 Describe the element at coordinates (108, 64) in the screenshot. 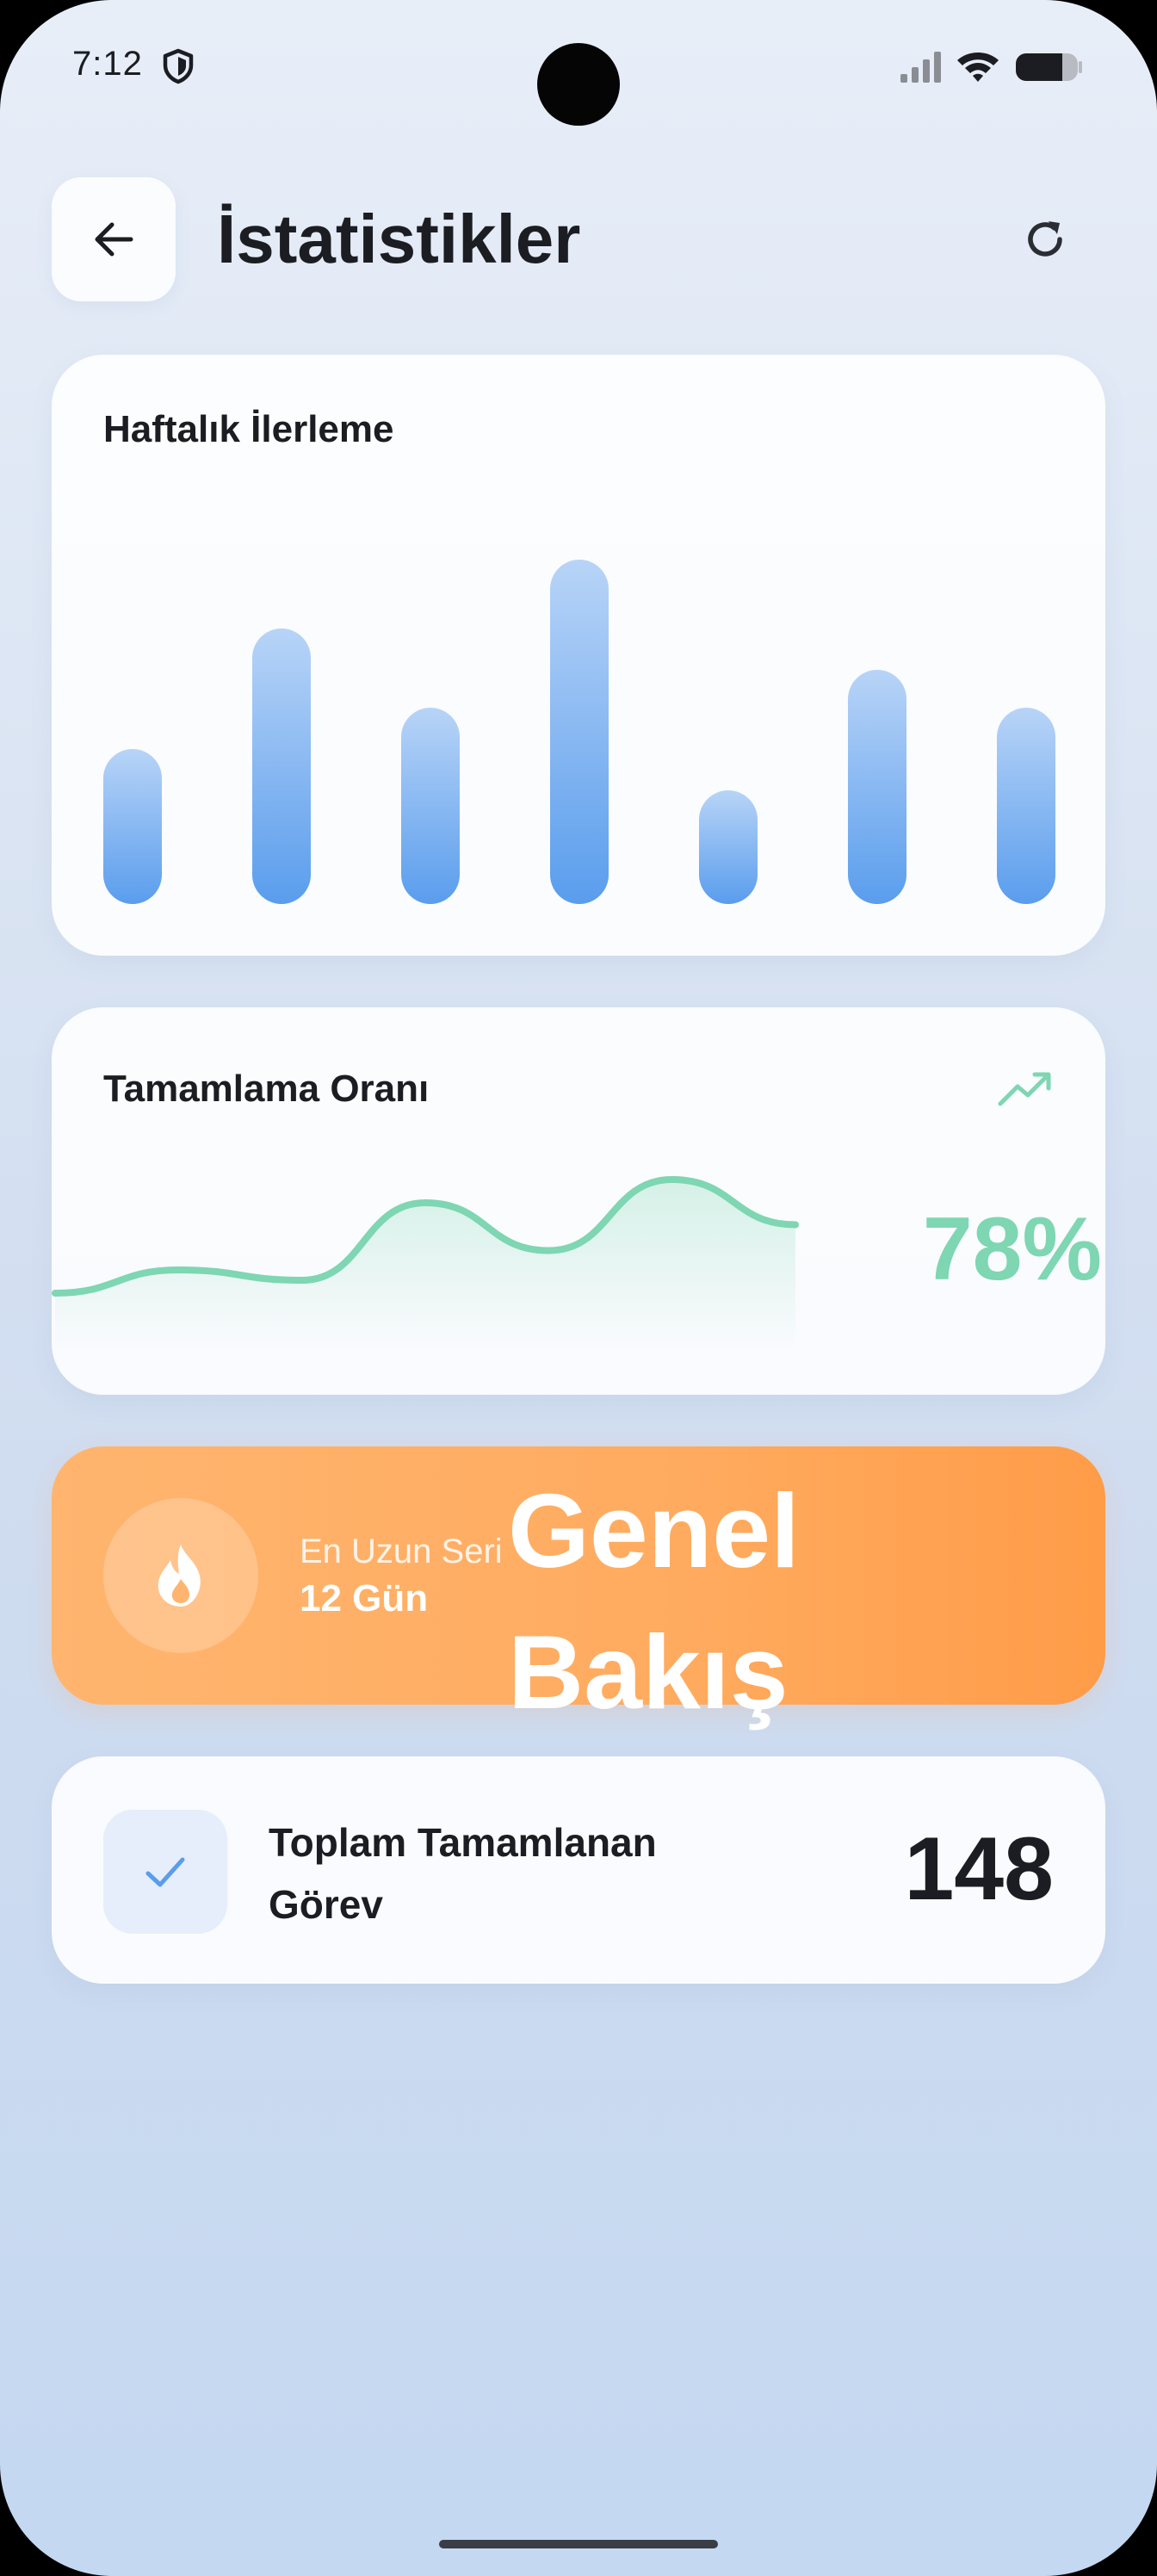

I see `status-time: 7:12` at that location.